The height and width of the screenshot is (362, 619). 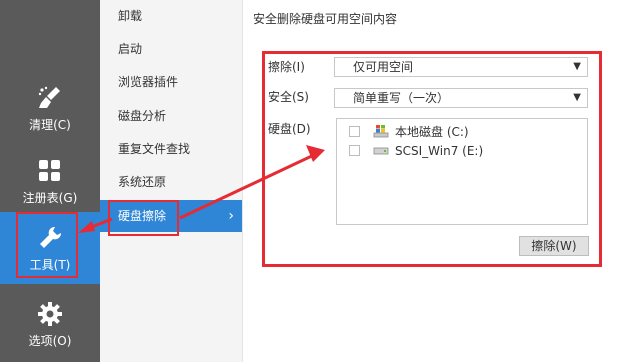 I want to click on drive-row-e: SCSI_Win7 (E:), so click(x=464, y=151).